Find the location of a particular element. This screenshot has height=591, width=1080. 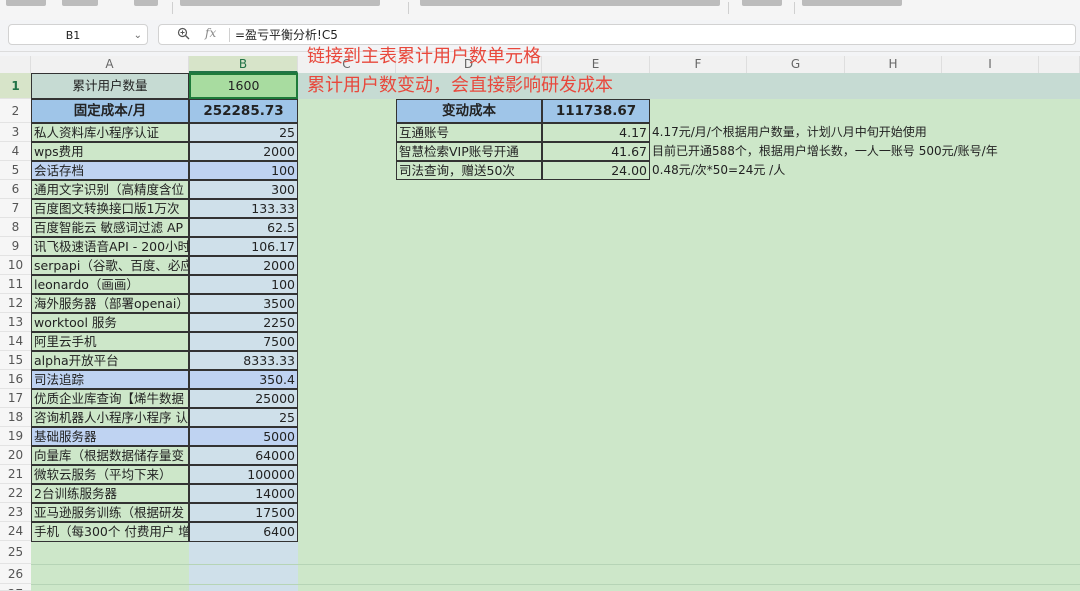

fixed-cost-item-name: 优质企业库查询【烯牛数据 is located at coordinates (110, 398).